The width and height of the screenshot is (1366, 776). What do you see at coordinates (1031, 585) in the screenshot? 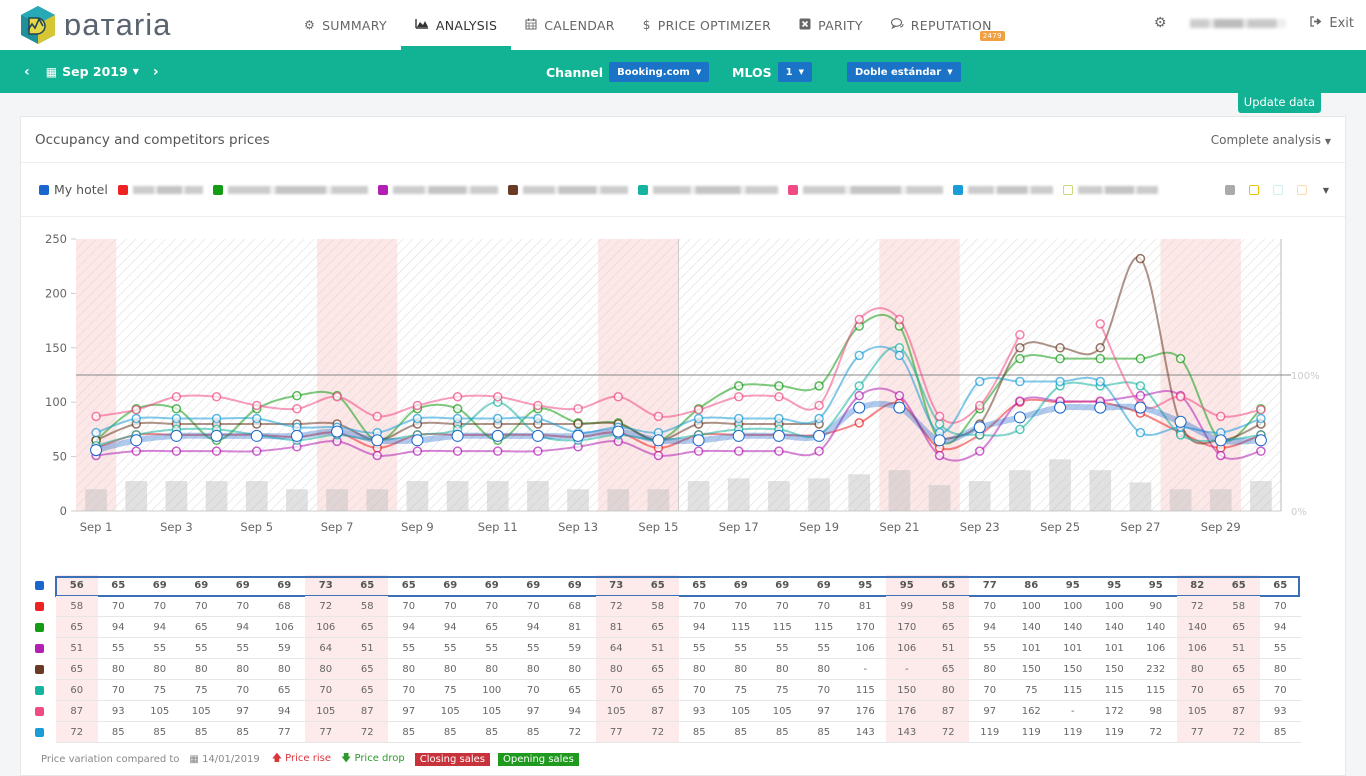
I see `price-cell: 86` at bounding box center [1031, 585].